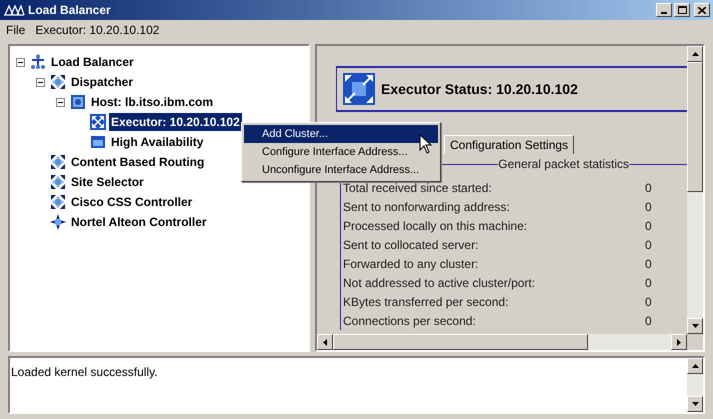 The height and width of the screenshot is (419, 713). I want to click on arrow-right-icon, so click(679, 342).